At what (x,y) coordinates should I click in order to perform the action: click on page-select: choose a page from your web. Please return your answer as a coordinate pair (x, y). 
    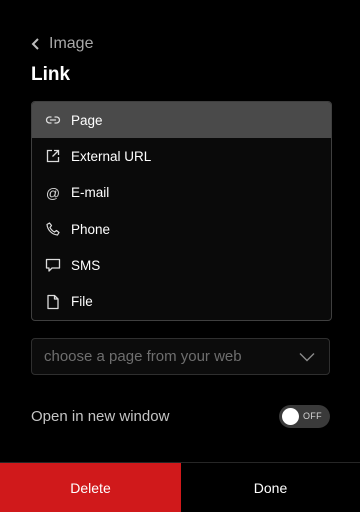
    Looking at the image, I should click on (180, 356).